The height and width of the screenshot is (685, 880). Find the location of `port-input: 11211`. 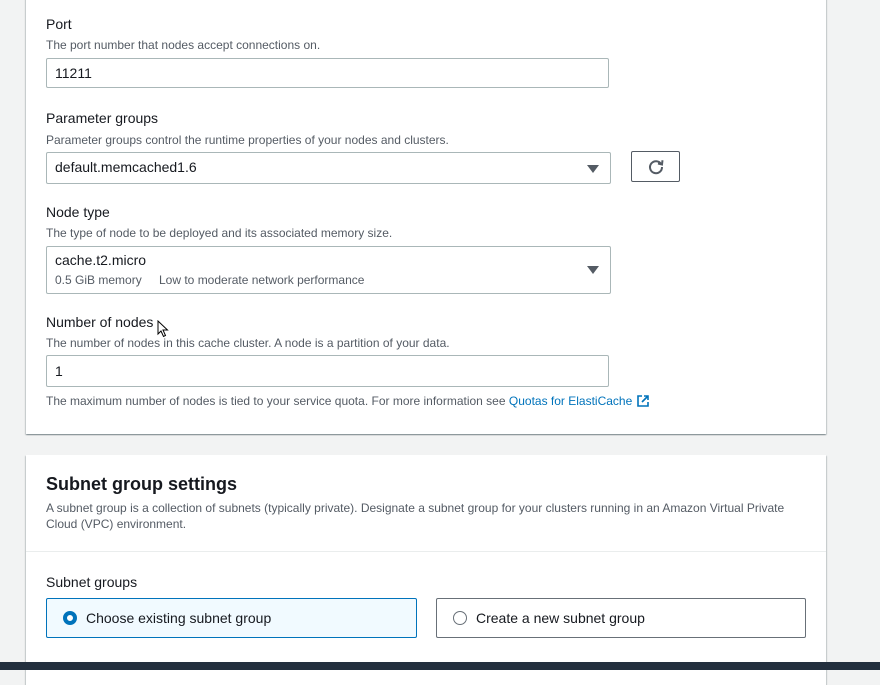

port-input: 11211 is located at coordinates (327, 73).